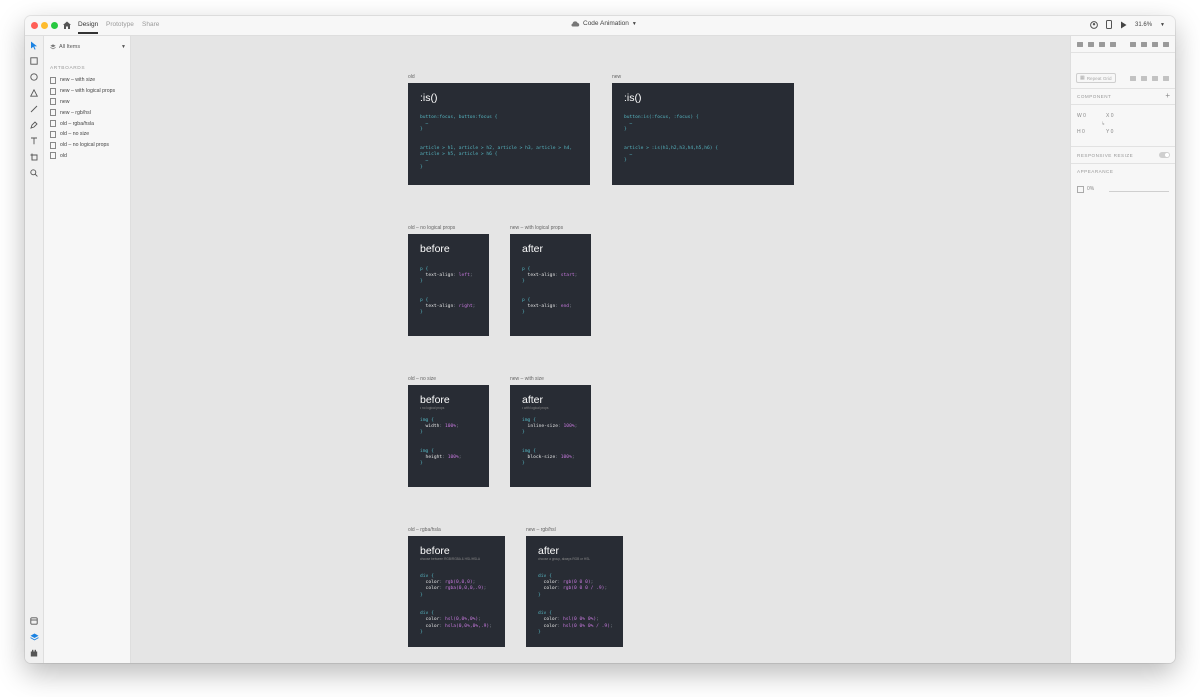 The image size is (1200, 697). Describe the element at coordinates (89, 112) in the screenshot. I see `list-item: new – rgb/hsl` at that location.